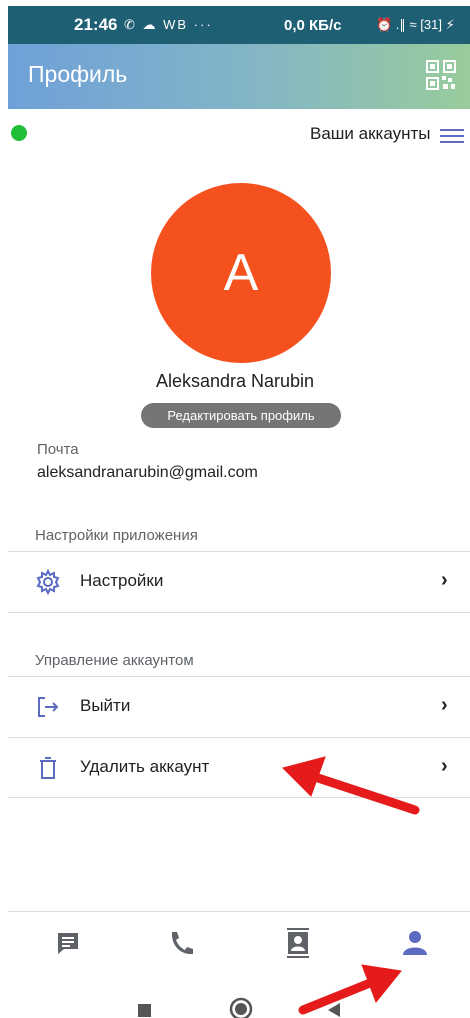 The width and height of the screenshot is (470, 1018). I want to click on chat-icon, so click(68, 943).